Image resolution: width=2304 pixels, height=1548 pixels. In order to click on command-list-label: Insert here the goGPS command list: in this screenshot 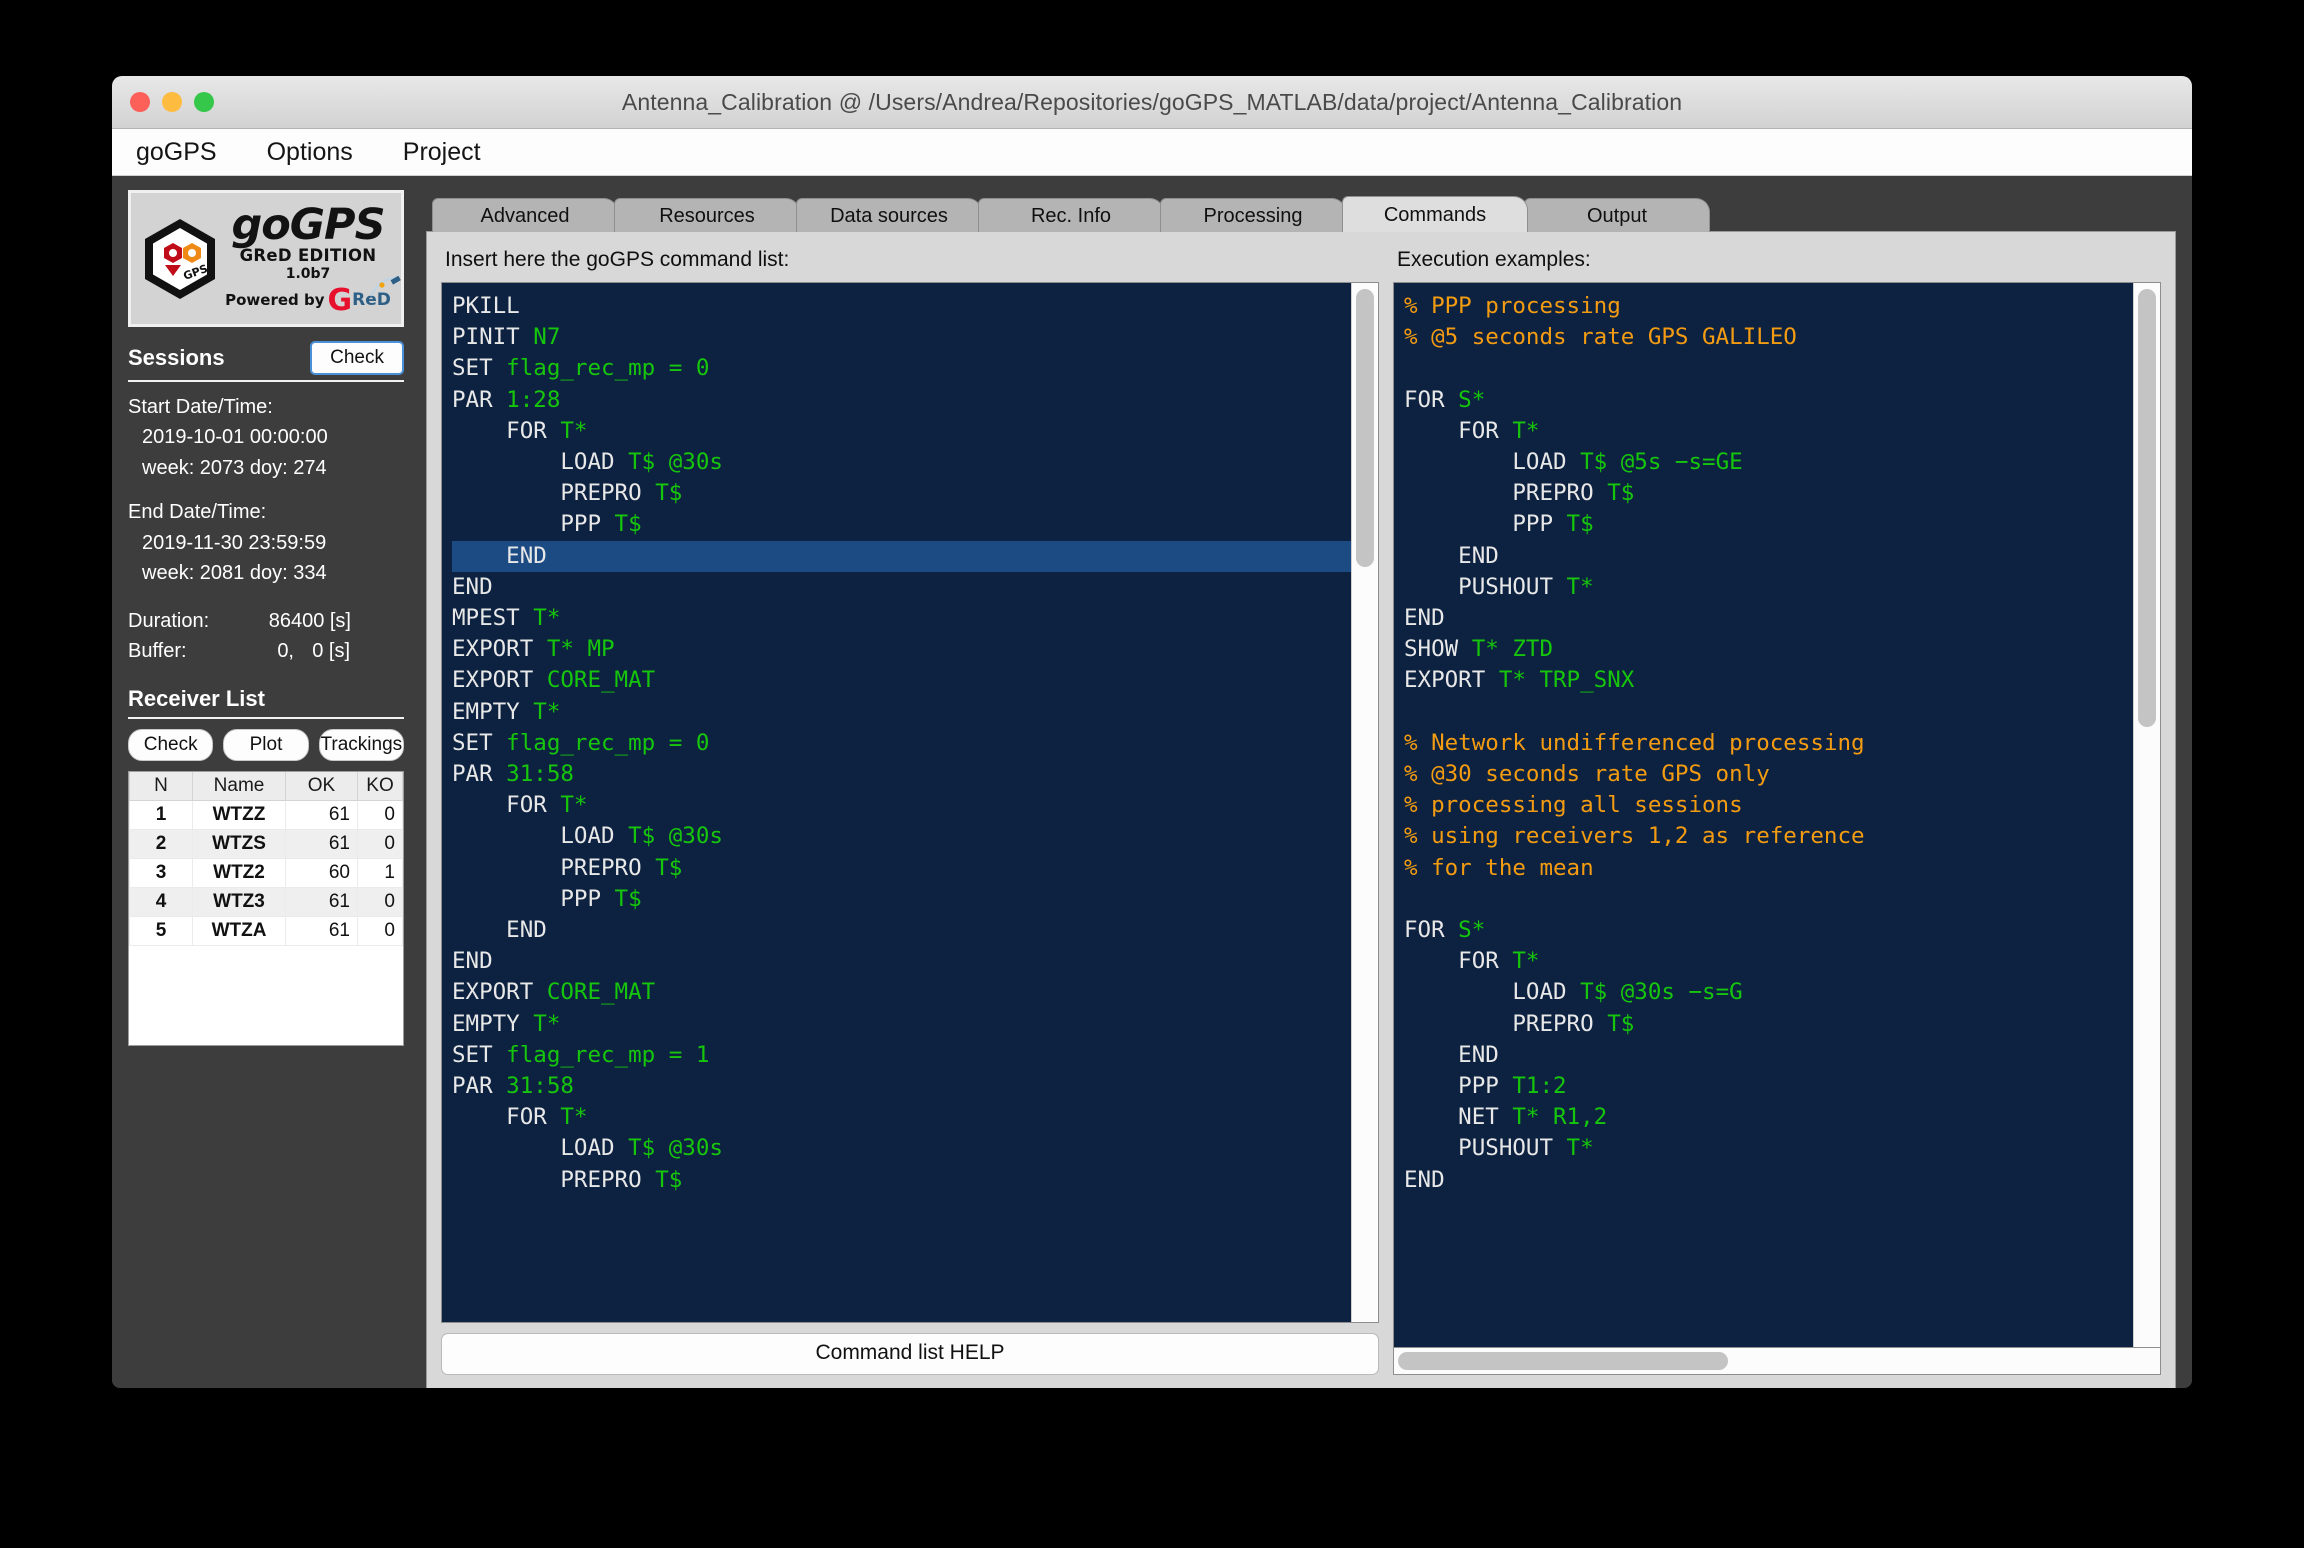, I will do `click(617, 259)`.